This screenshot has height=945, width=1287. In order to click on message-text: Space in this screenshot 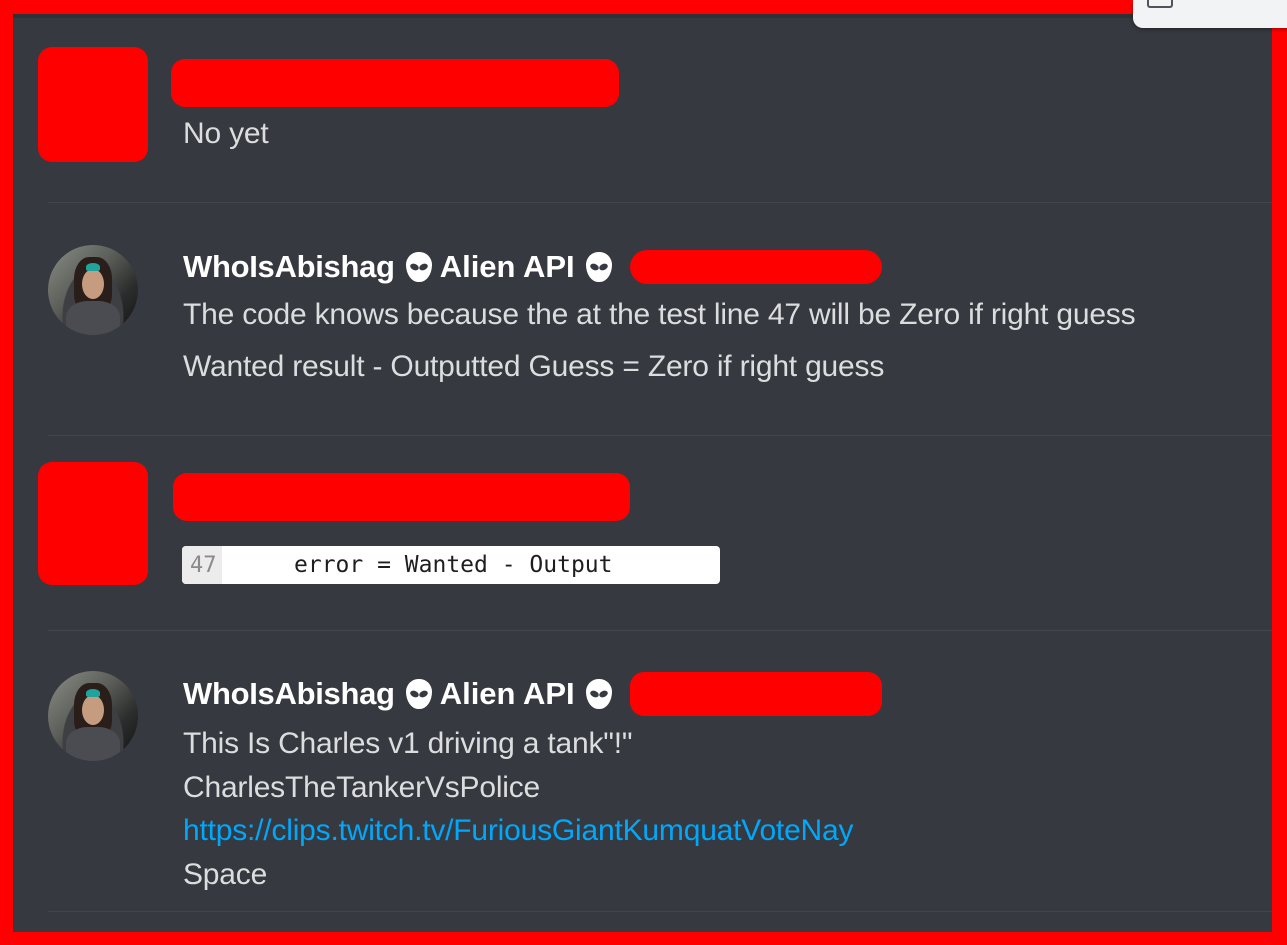, I will do `click(225, 874)`.